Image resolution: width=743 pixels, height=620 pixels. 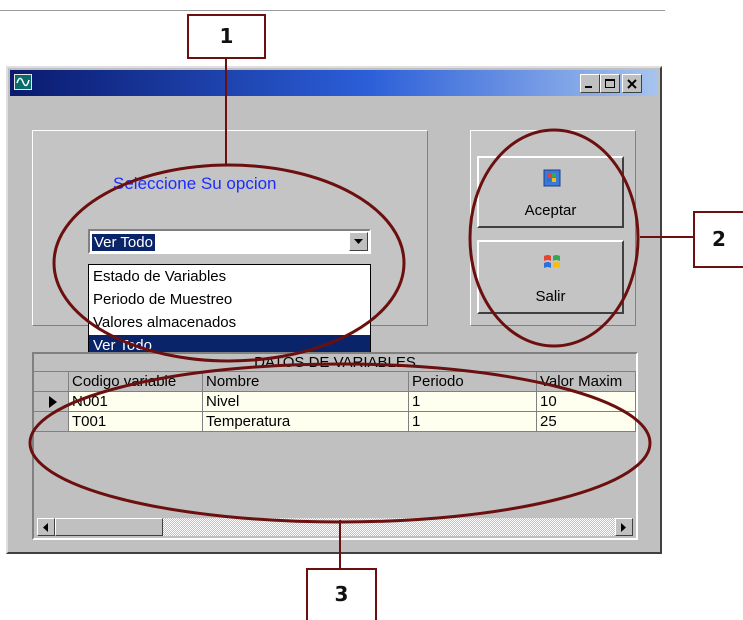 I want to click on callout-2-label: 2, so click(x=719, y=239).